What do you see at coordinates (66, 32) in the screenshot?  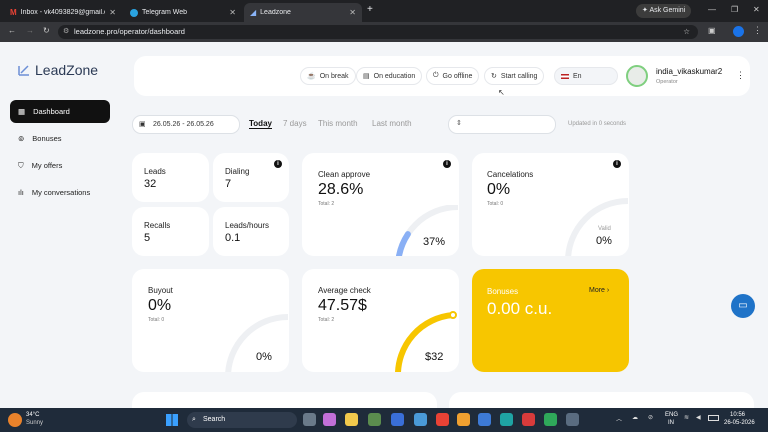 I see `site-info-icon: ⚙` at bounding box center [66, 32].